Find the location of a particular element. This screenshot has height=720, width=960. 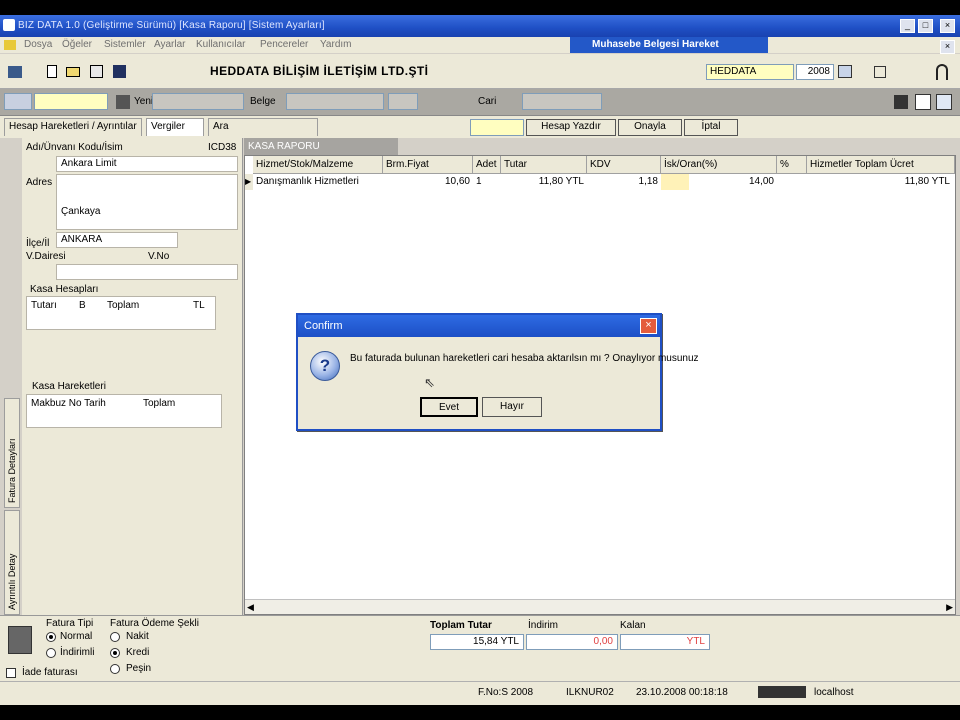

right-input-field is located at coordinates (497, 127).